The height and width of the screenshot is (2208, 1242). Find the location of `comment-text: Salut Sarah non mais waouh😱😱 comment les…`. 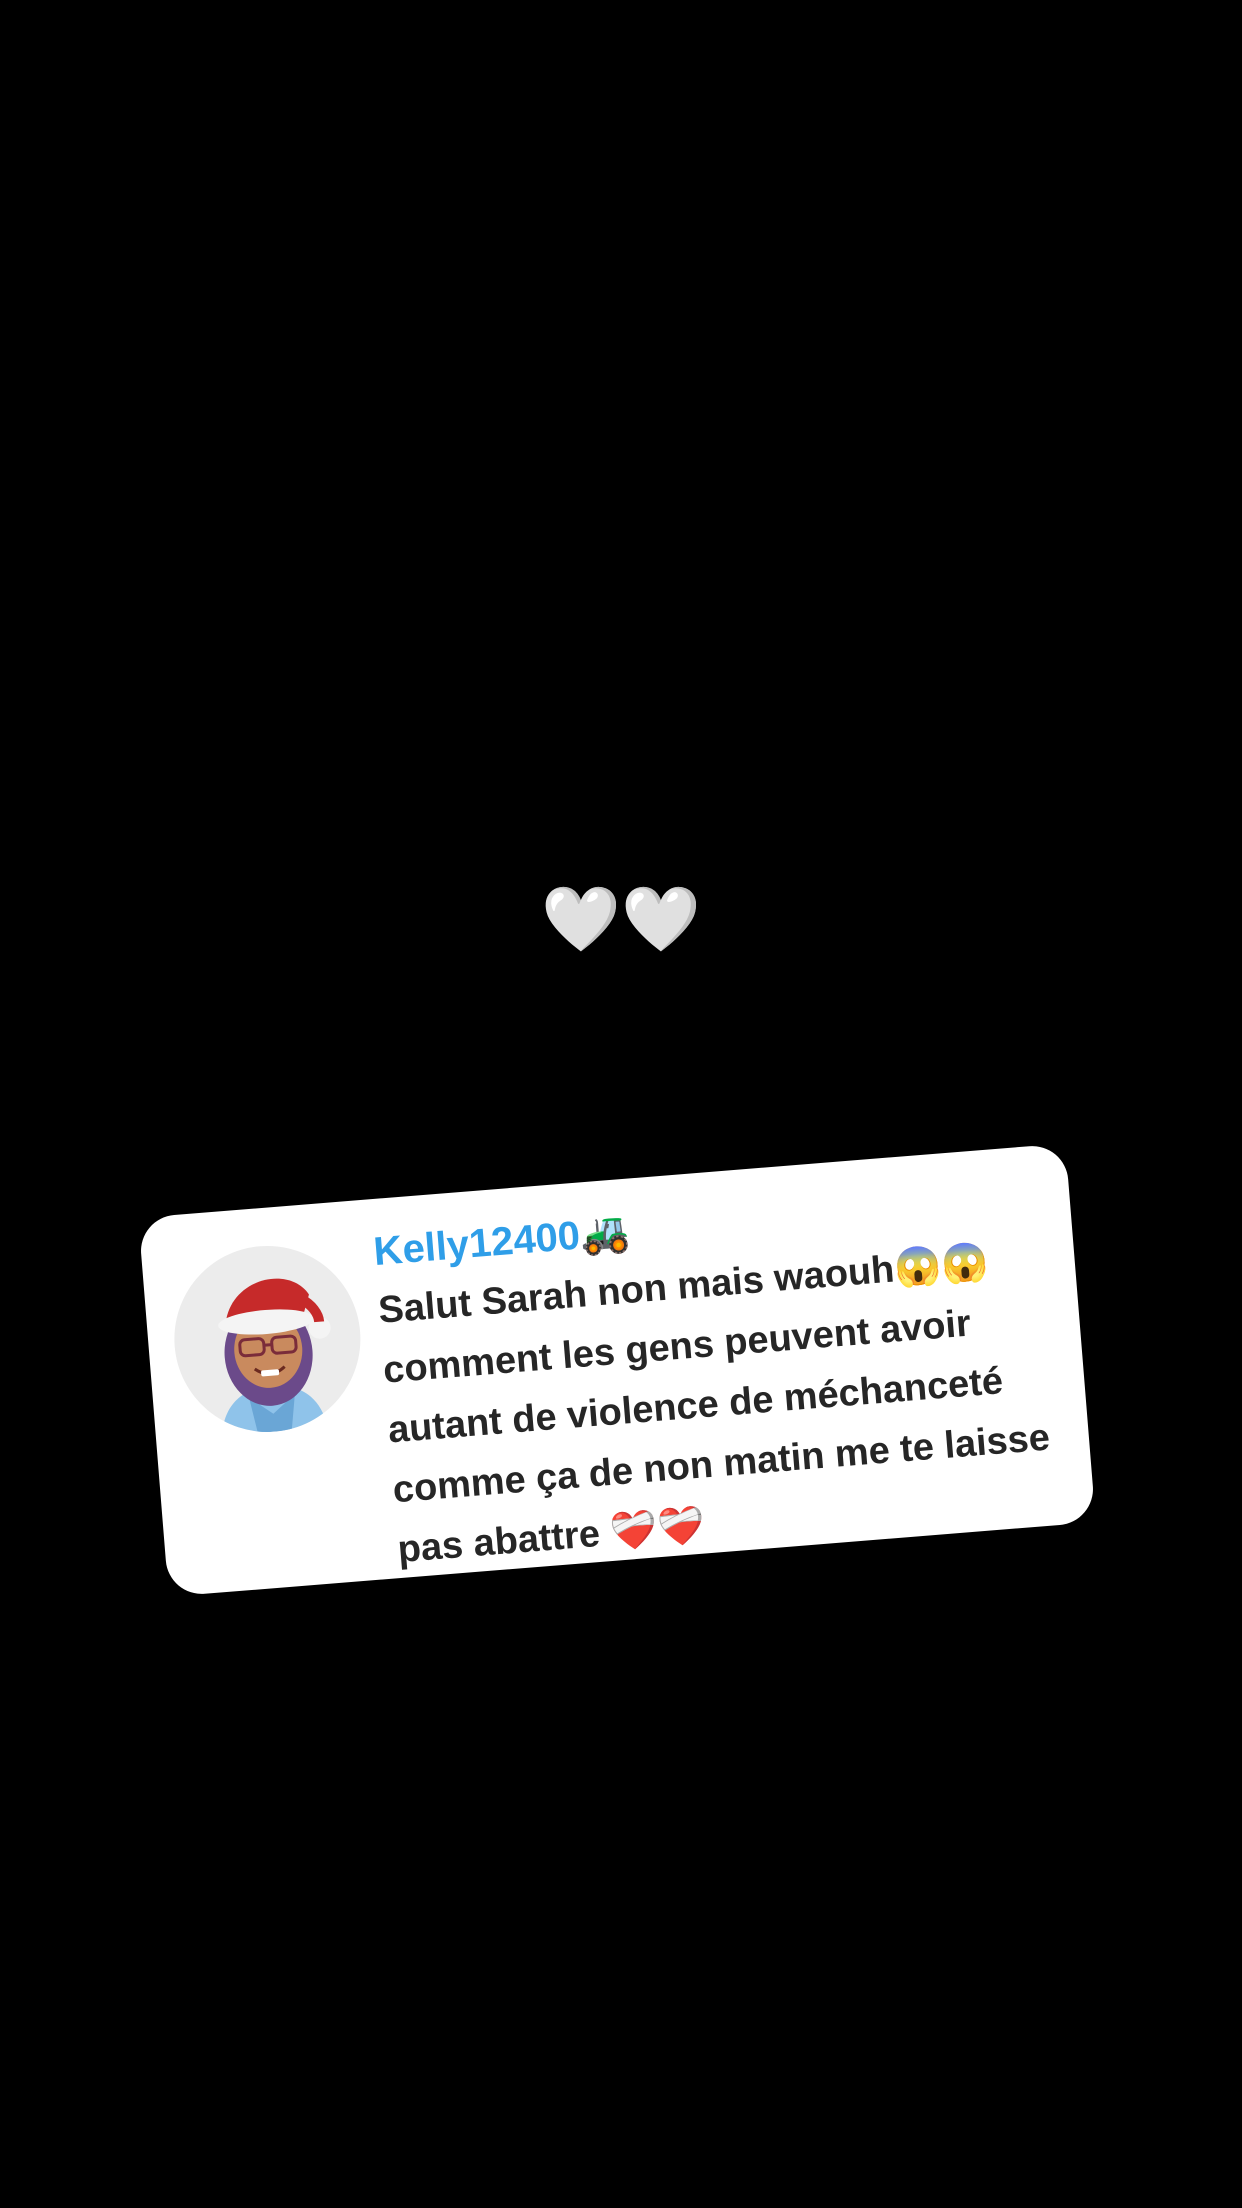

comment-text: Salut Sarah non mais waouh😱😱 comment les… is located at coordinates (714, 1406).